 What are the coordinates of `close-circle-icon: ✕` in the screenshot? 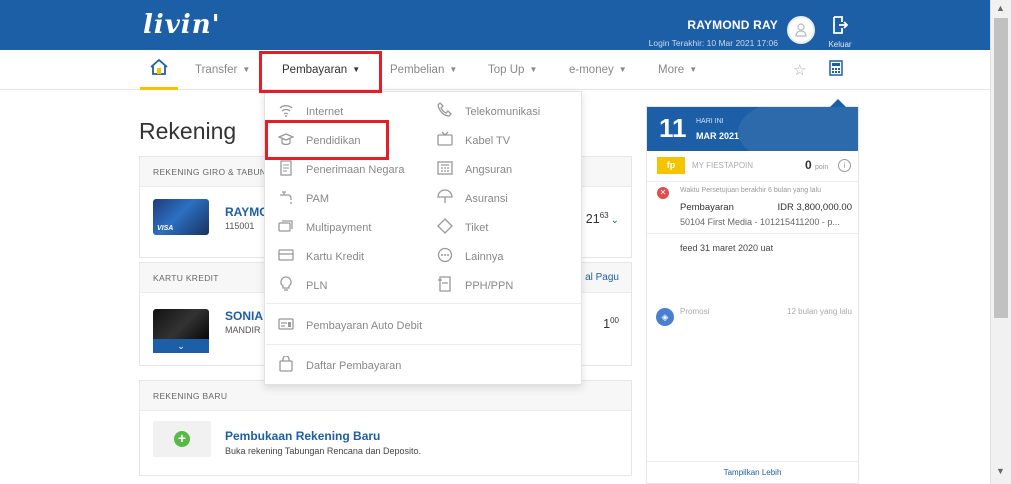 It's located at (663, 193).